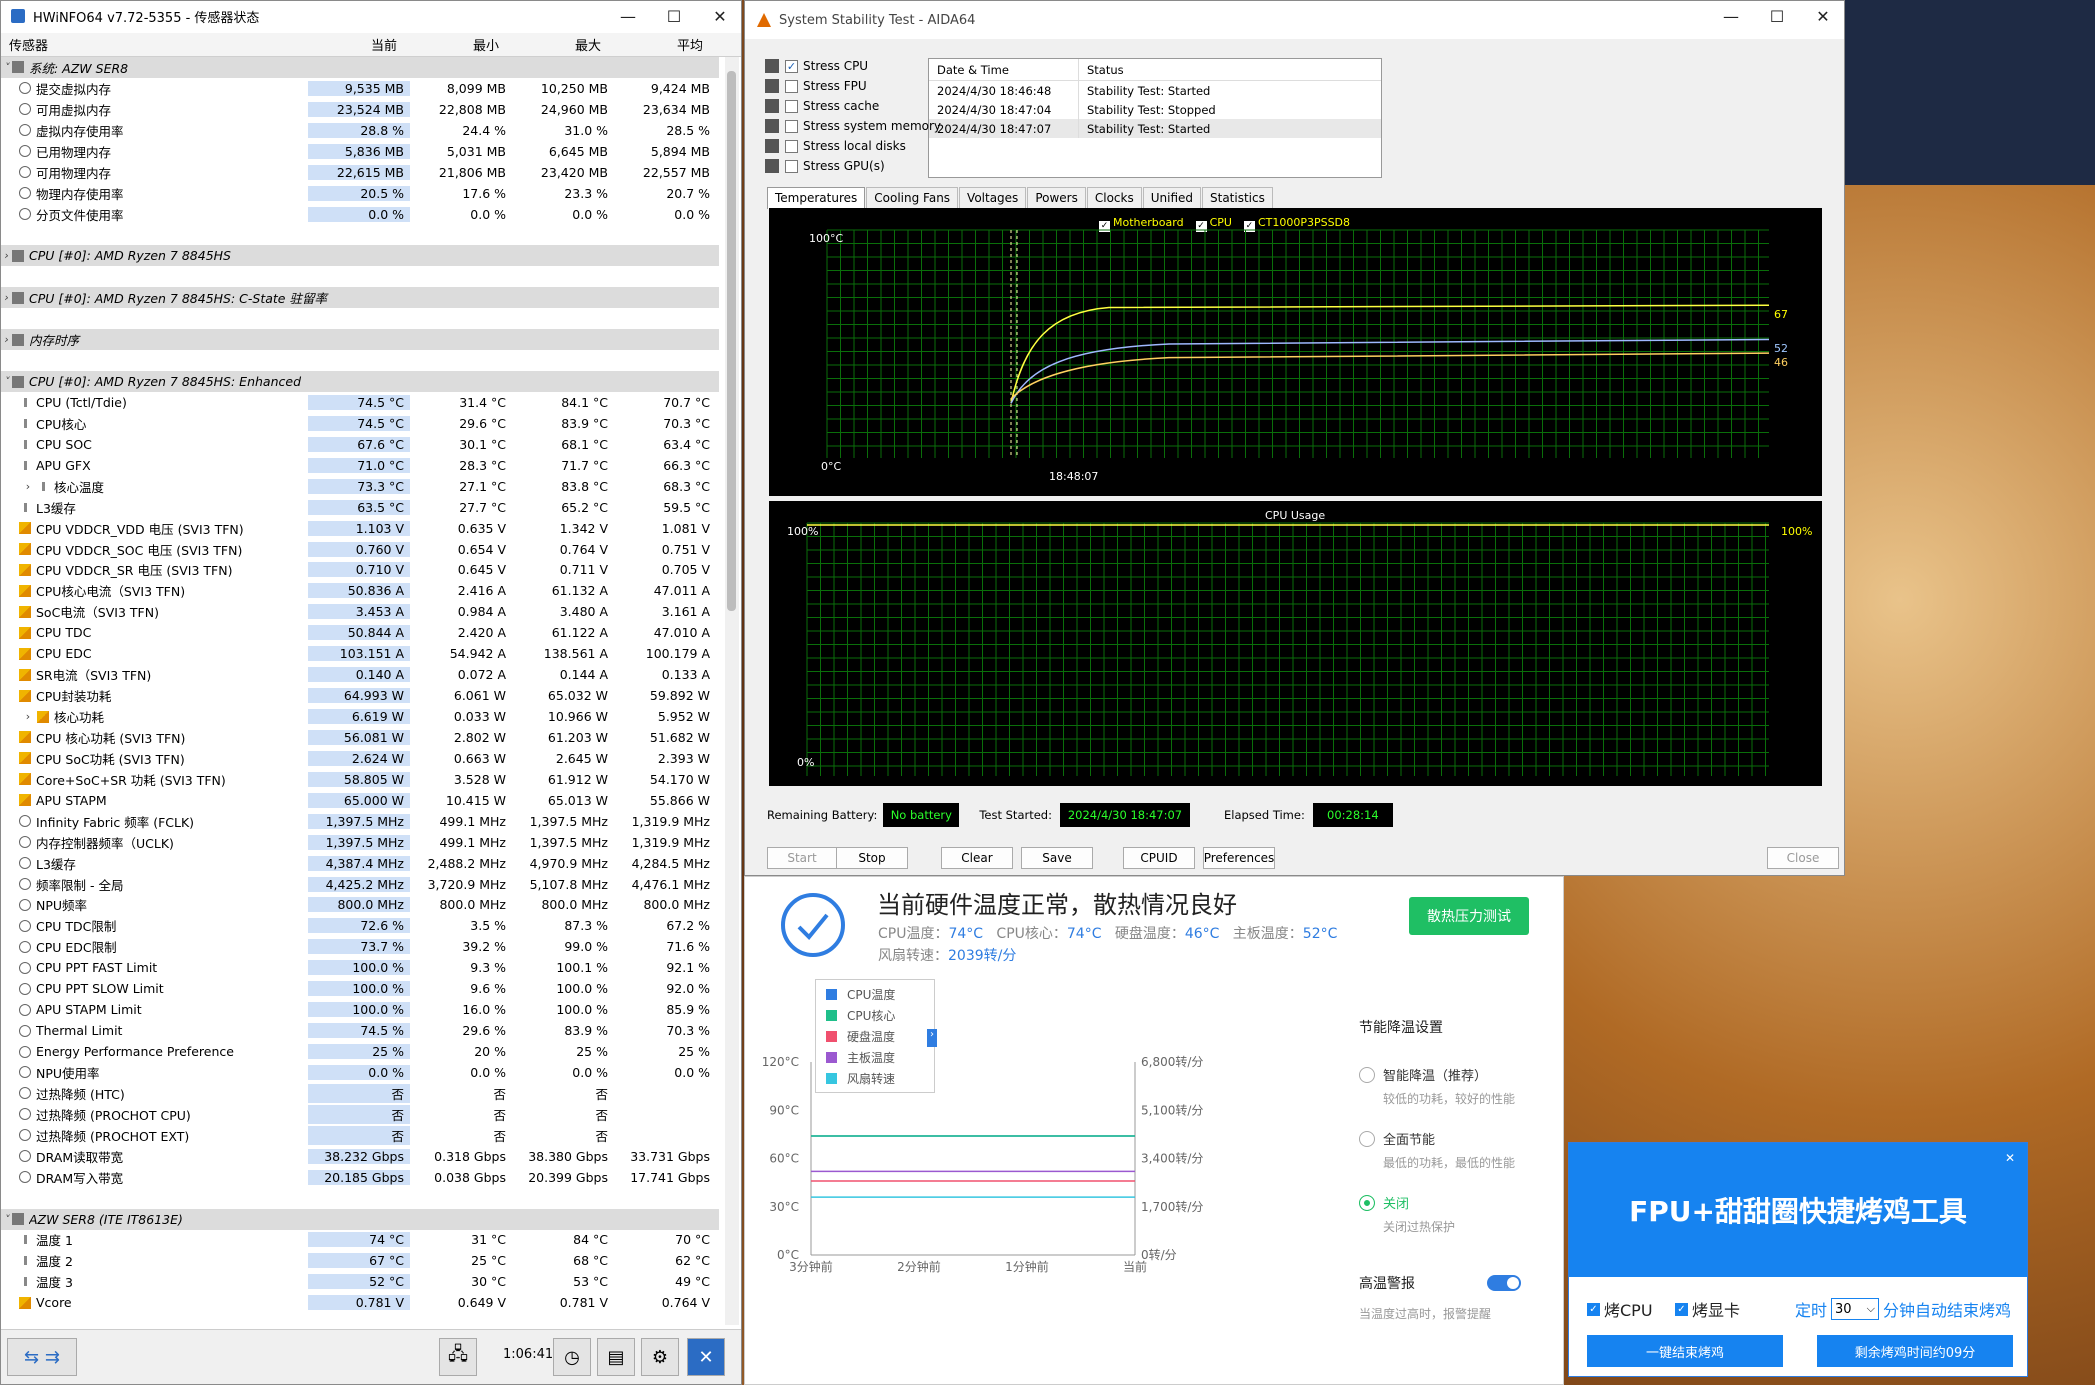 This screenshot has height=1385, width=2095. What do you see at coordinates (2010, 1158) in the screenshot?
I see `fpu-close-icon: ✕` at bounding box center [2010, 1158].